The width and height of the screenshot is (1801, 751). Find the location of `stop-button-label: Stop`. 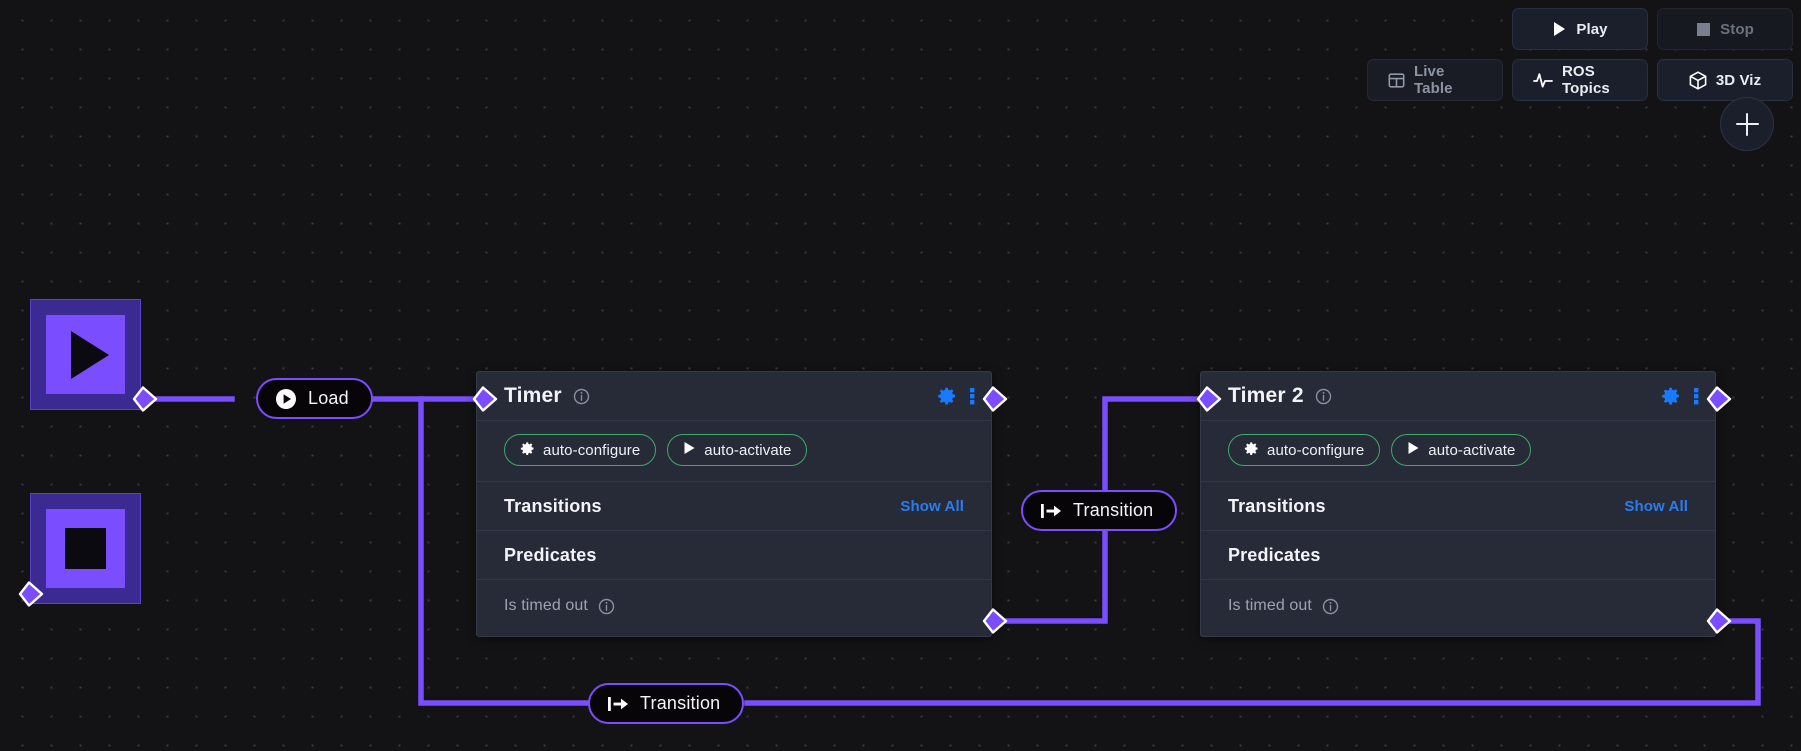

stop-button-label: Stop is located at coordinates (1737, 29).